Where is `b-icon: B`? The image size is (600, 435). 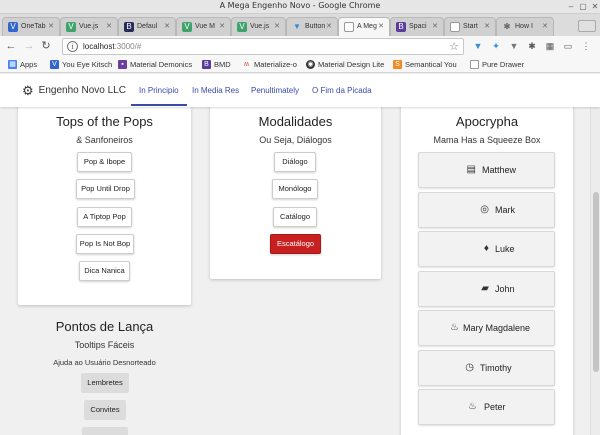
b-icon: B is located at coordinates (206, 64).